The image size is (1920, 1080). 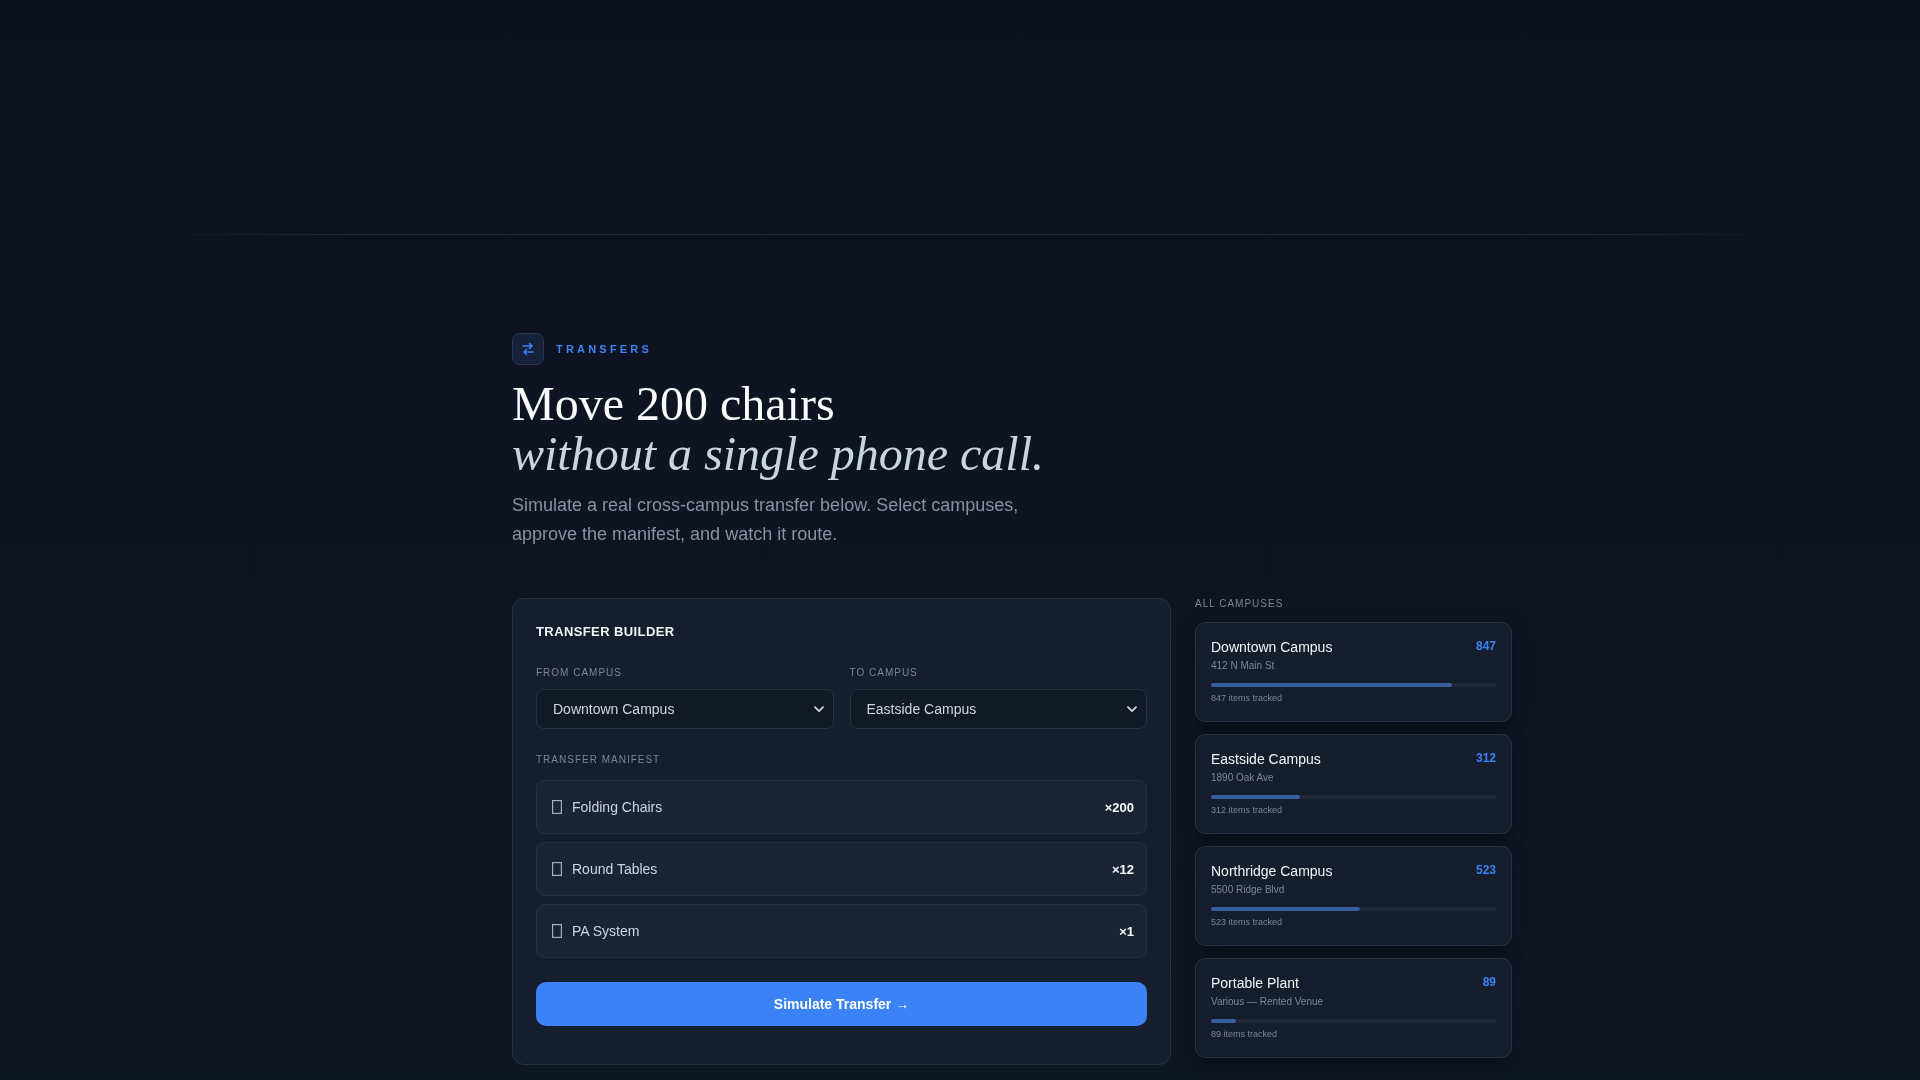 What do you see at coordinates (1243, 666) in the screenshot?
I see `campus-address: 412 N Main St` at bounding box center [1243, 666].